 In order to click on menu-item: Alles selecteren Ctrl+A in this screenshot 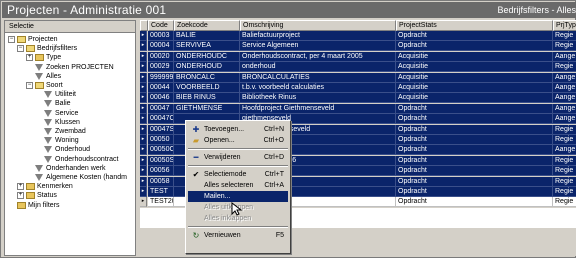, I will do `click(238, 185)`.